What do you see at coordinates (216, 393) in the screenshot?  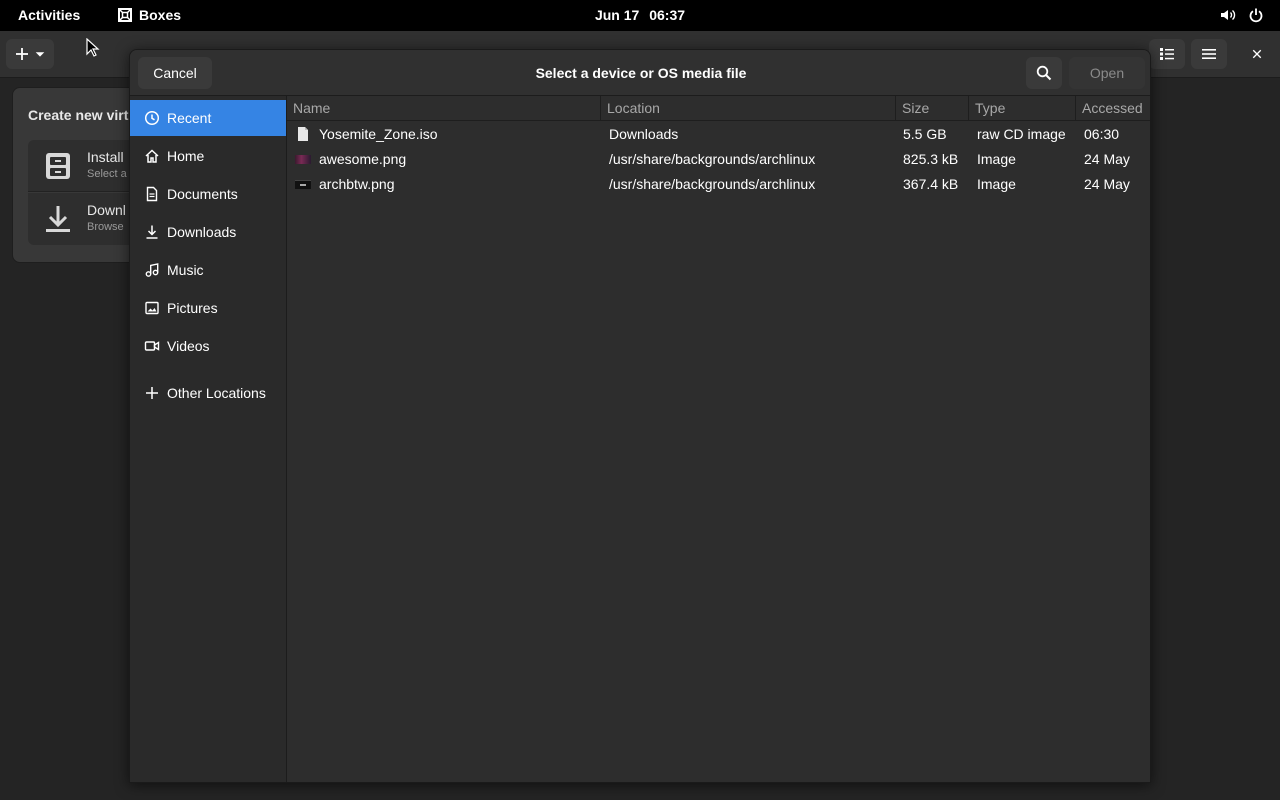 I see `sidebar-item-label: Other Locations` at bounding box center [216, 393].